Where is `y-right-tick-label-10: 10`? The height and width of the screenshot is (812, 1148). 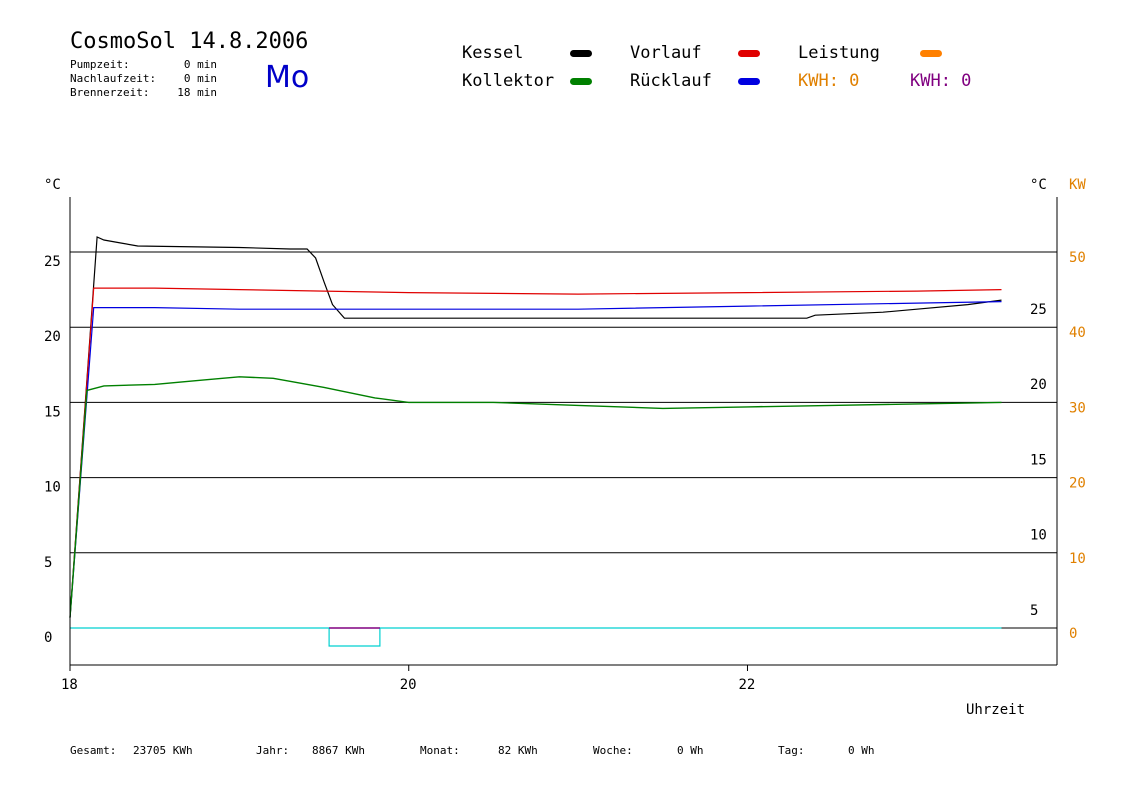
y-right-tick-label-10: 10 is located at coordinates (1038, 536).